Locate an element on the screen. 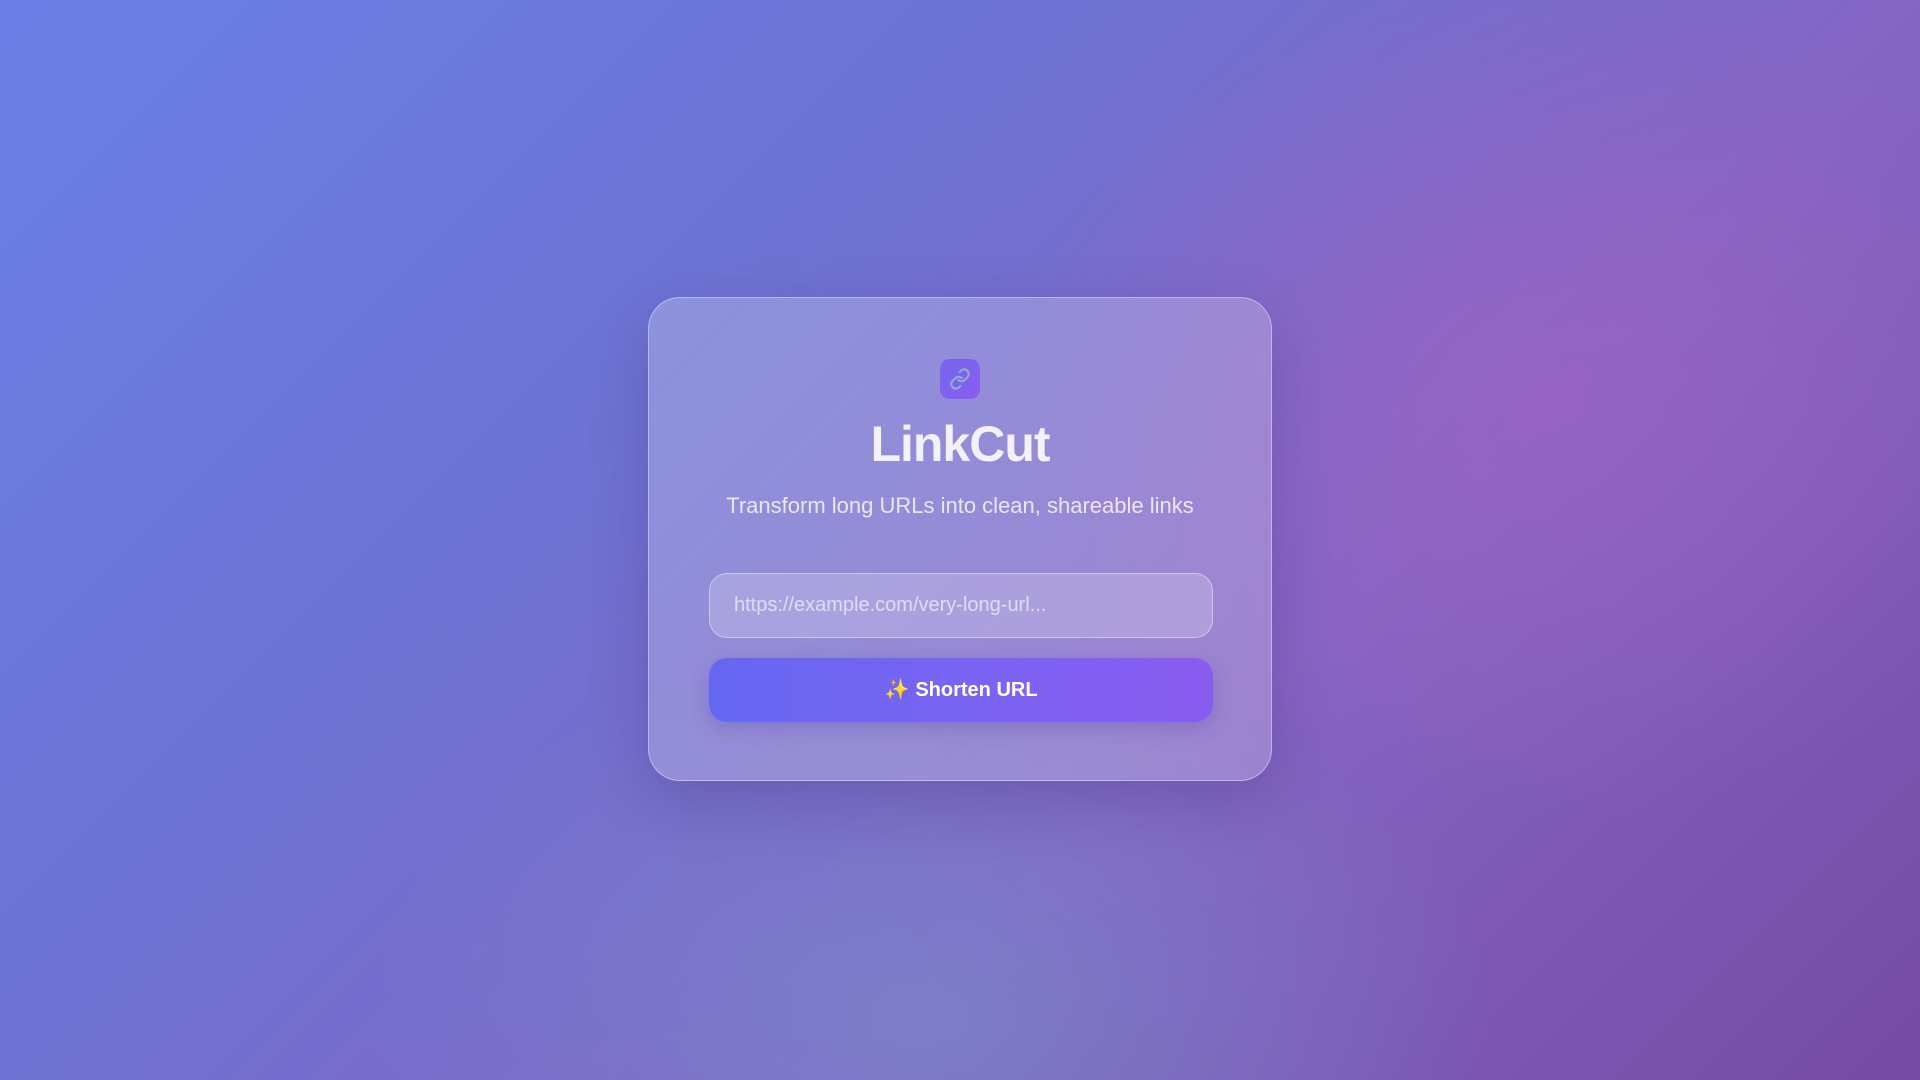 The image size is (1920, 1080). app-title: LinkCut is located at coordinates (960, 444).